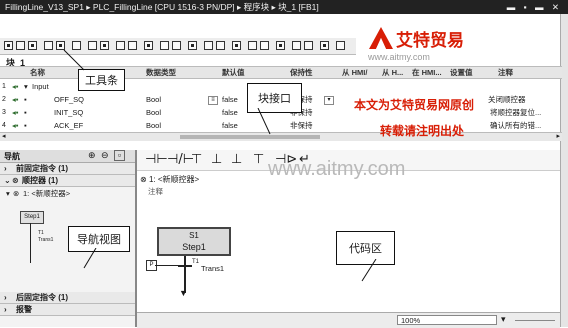 The width and height of the screenshot is (568, 328). I want to click on step-insert-icon: ⊣⊢, so click(156, 159).